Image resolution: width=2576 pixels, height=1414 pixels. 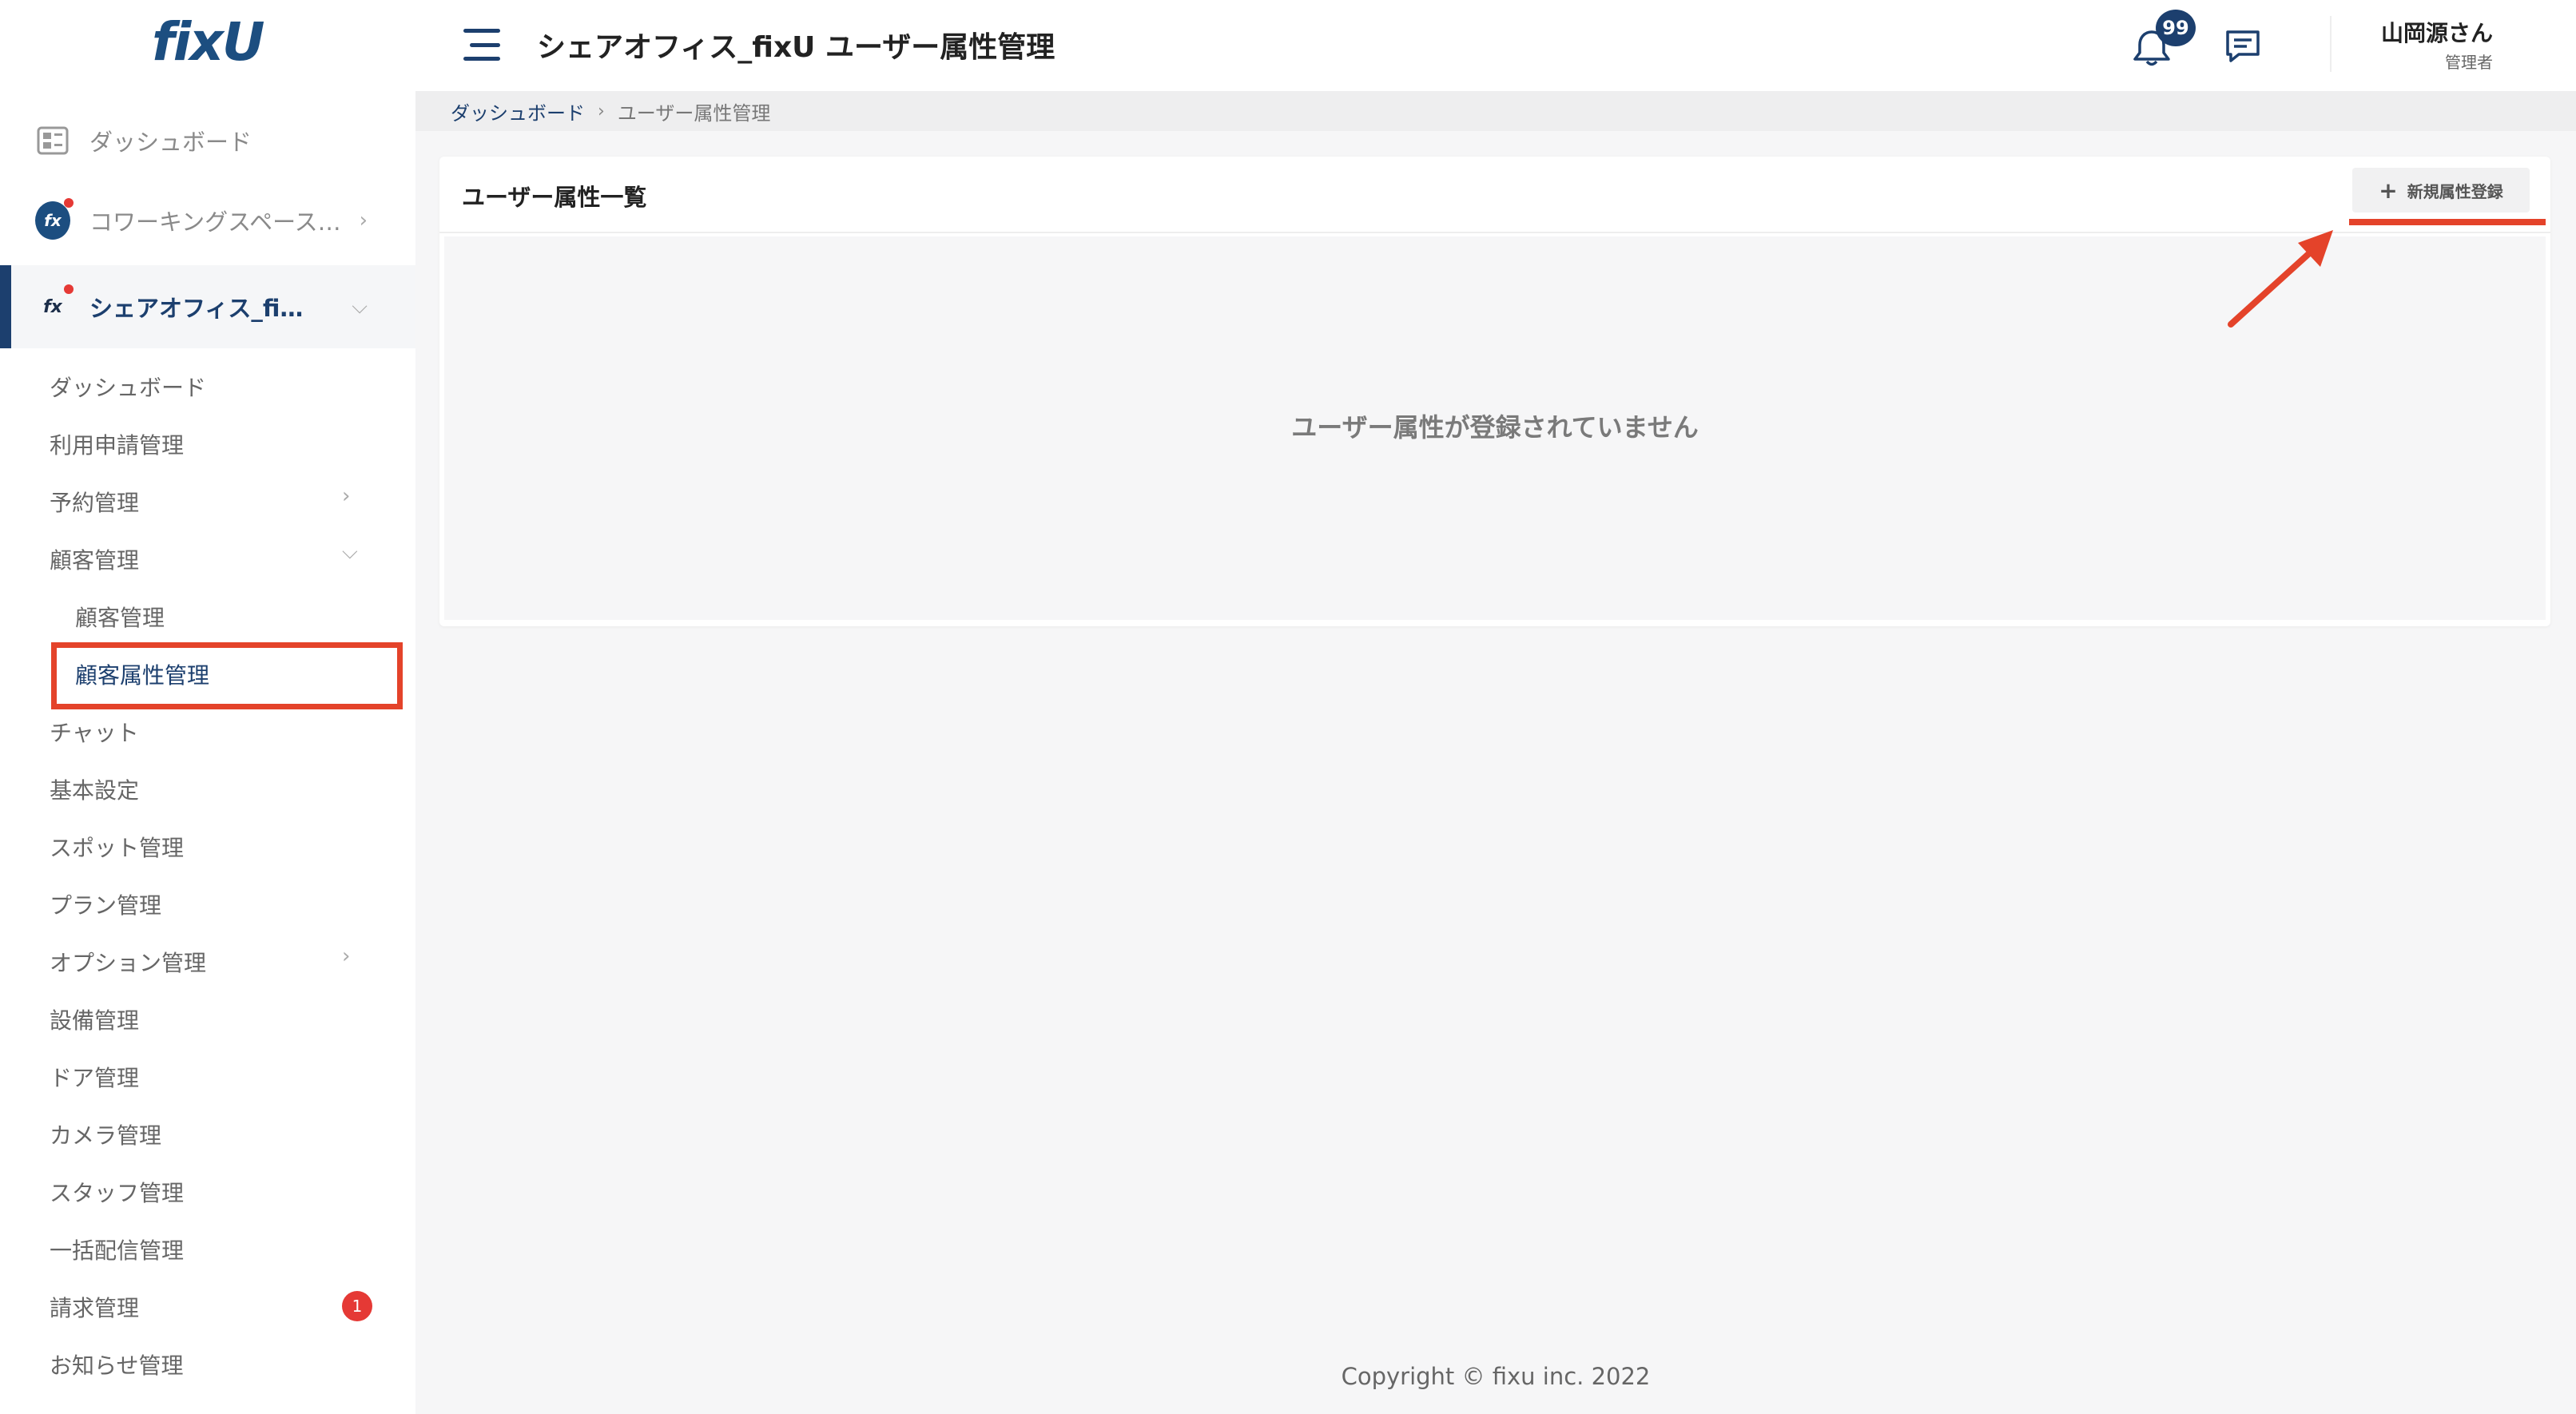 What do you see at coordinates (2331, 44) in the screenshot?
I see `header-divider` at bounding box center [2331, 44].